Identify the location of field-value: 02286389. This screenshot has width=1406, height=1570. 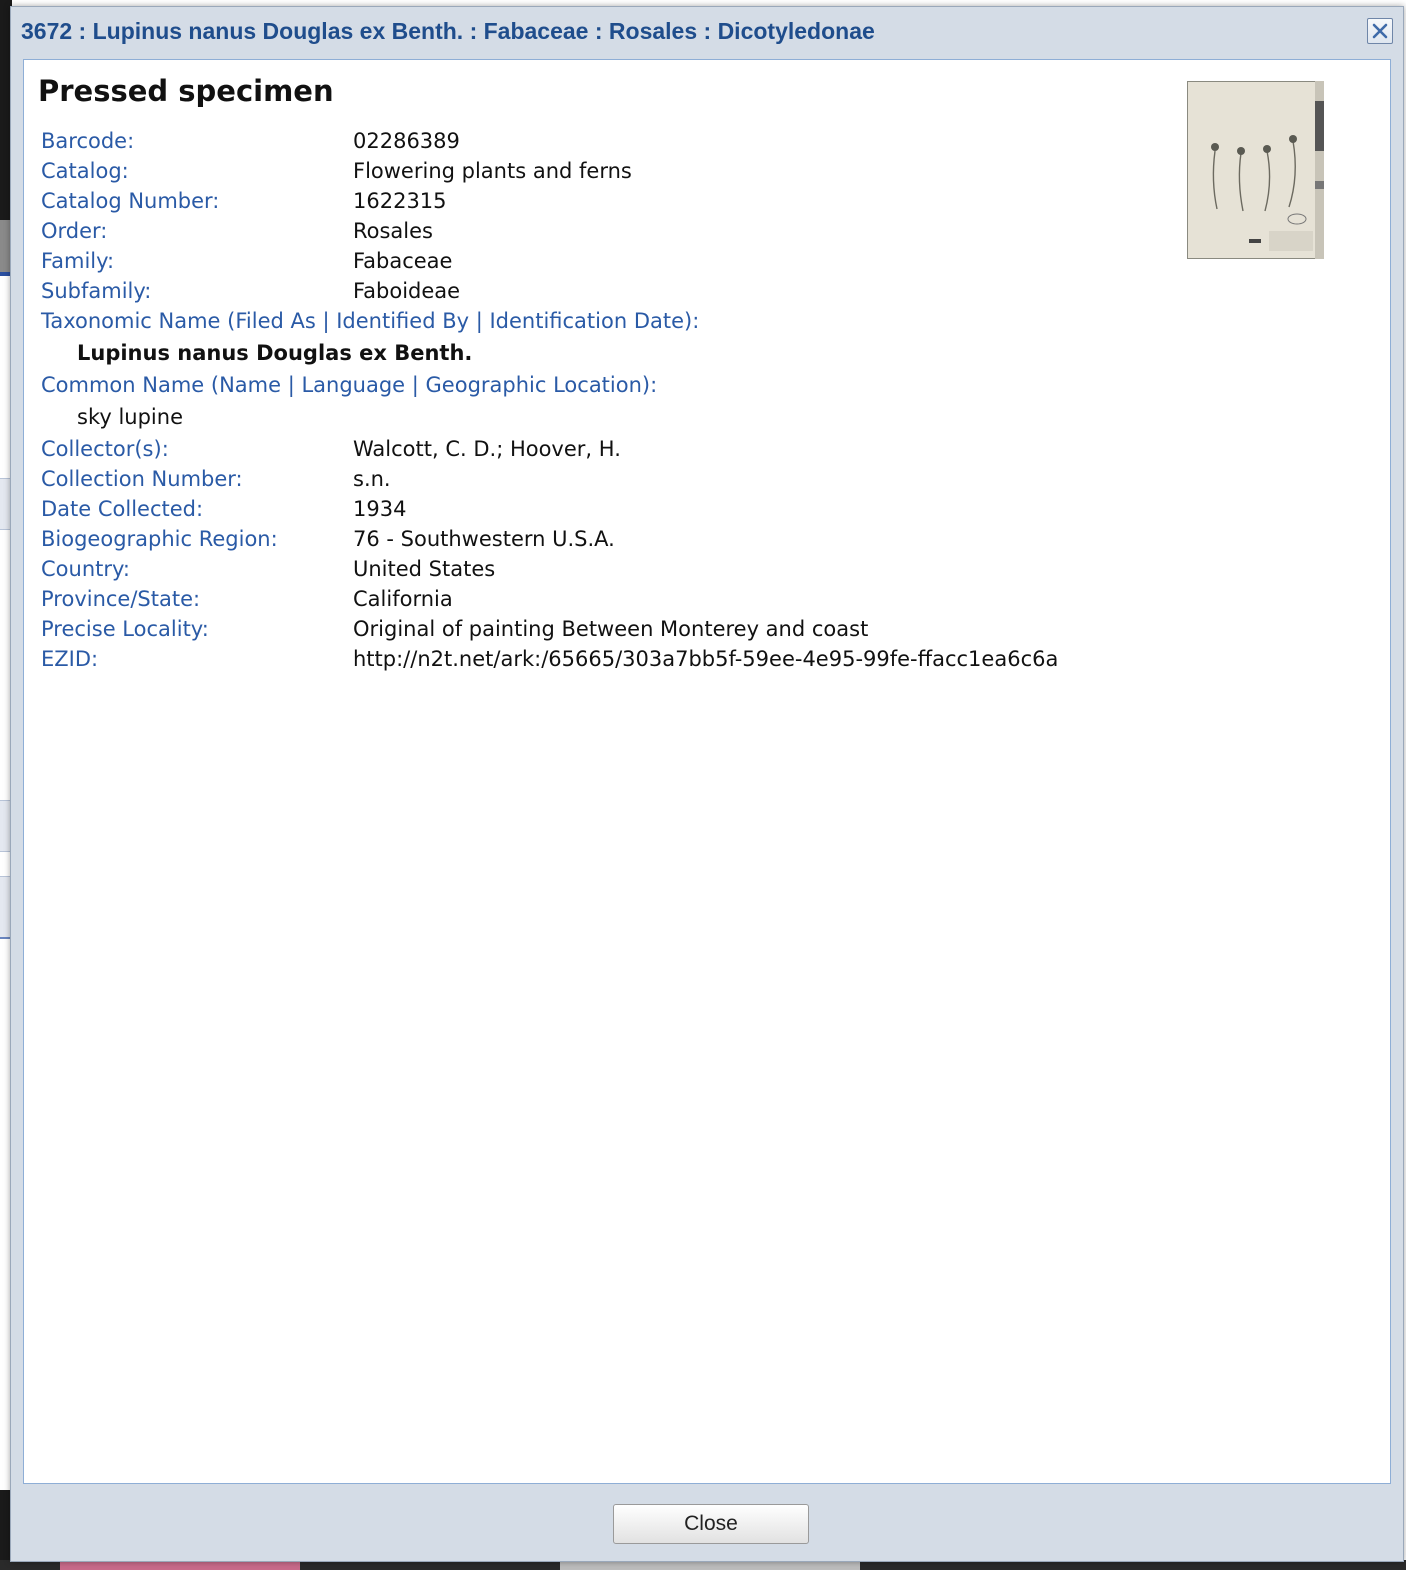
(406, 141).